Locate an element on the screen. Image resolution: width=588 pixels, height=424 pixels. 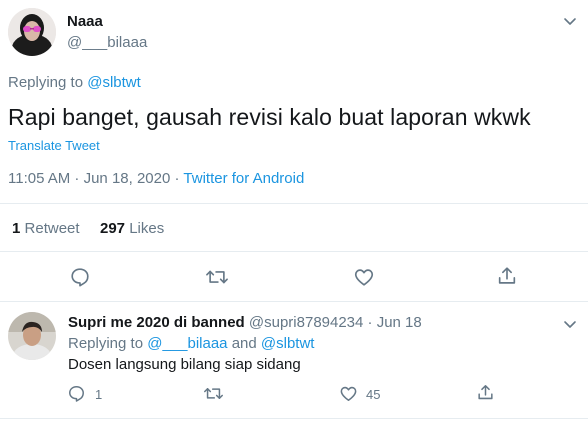
replying-to-handle: @___bilaaa is located at coordinates (187, 343).